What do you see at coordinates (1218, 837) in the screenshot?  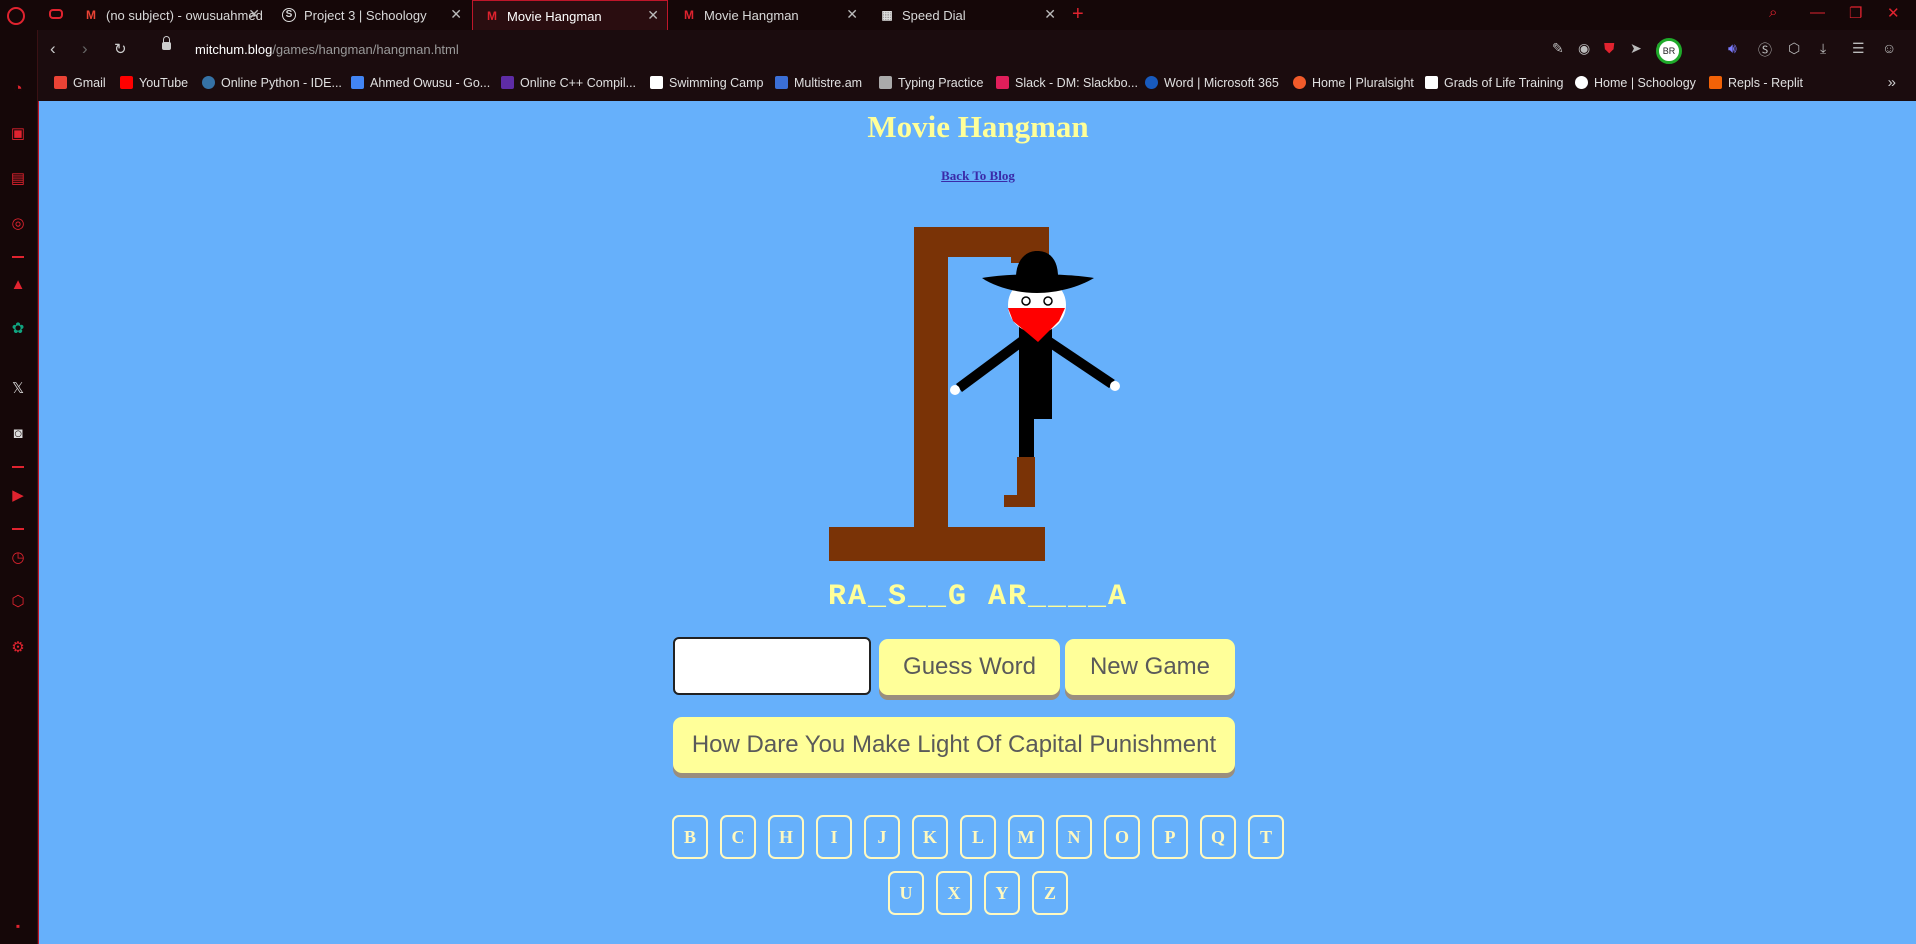 I see `letter-button: Q` at bounding box center [1218, 837].